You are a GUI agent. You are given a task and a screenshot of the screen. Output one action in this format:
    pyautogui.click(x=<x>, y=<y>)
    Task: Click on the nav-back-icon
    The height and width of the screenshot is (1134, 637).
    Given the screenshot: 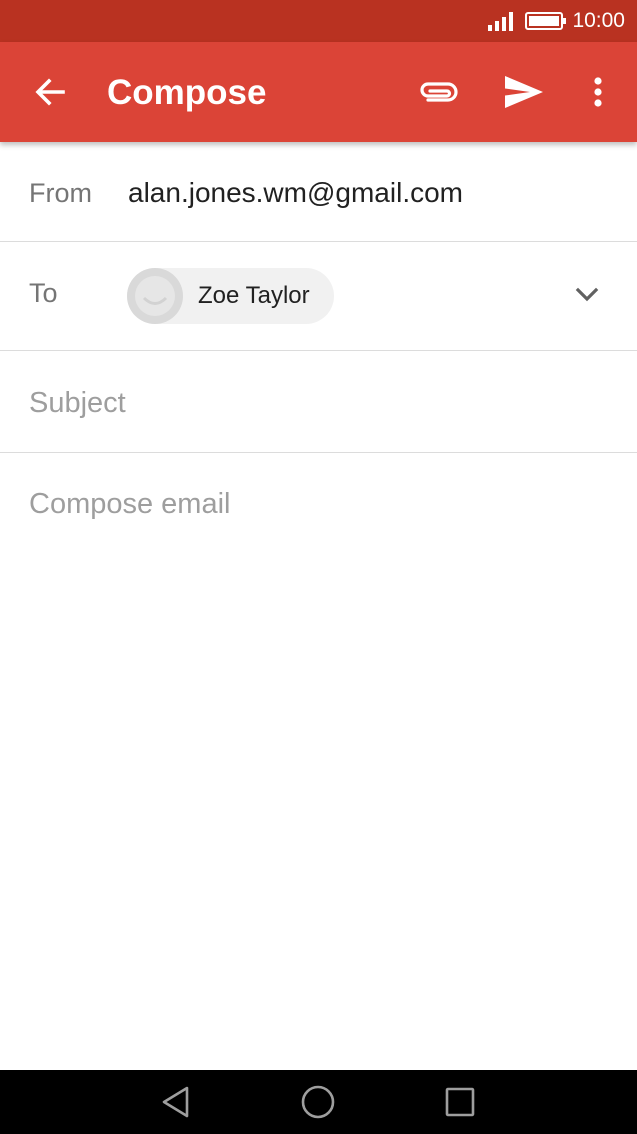 What is the action you would take?
    pyautogui.click(x=176, y=1102)
    